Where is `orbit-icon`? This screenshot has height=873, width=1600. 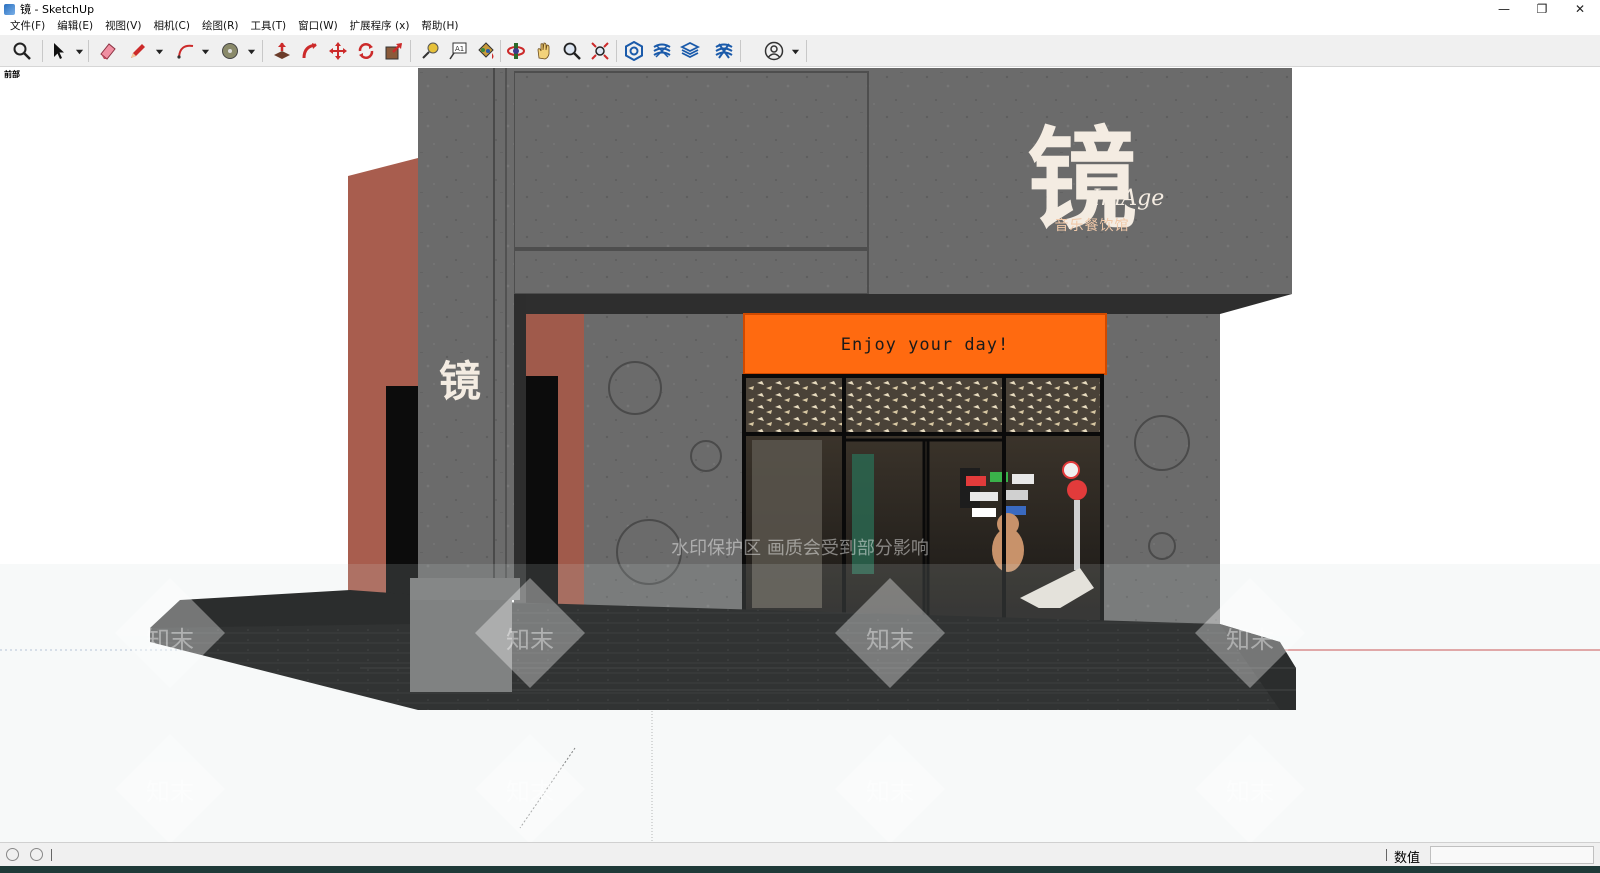 orbit-icon is located at coordinates (516, 51).